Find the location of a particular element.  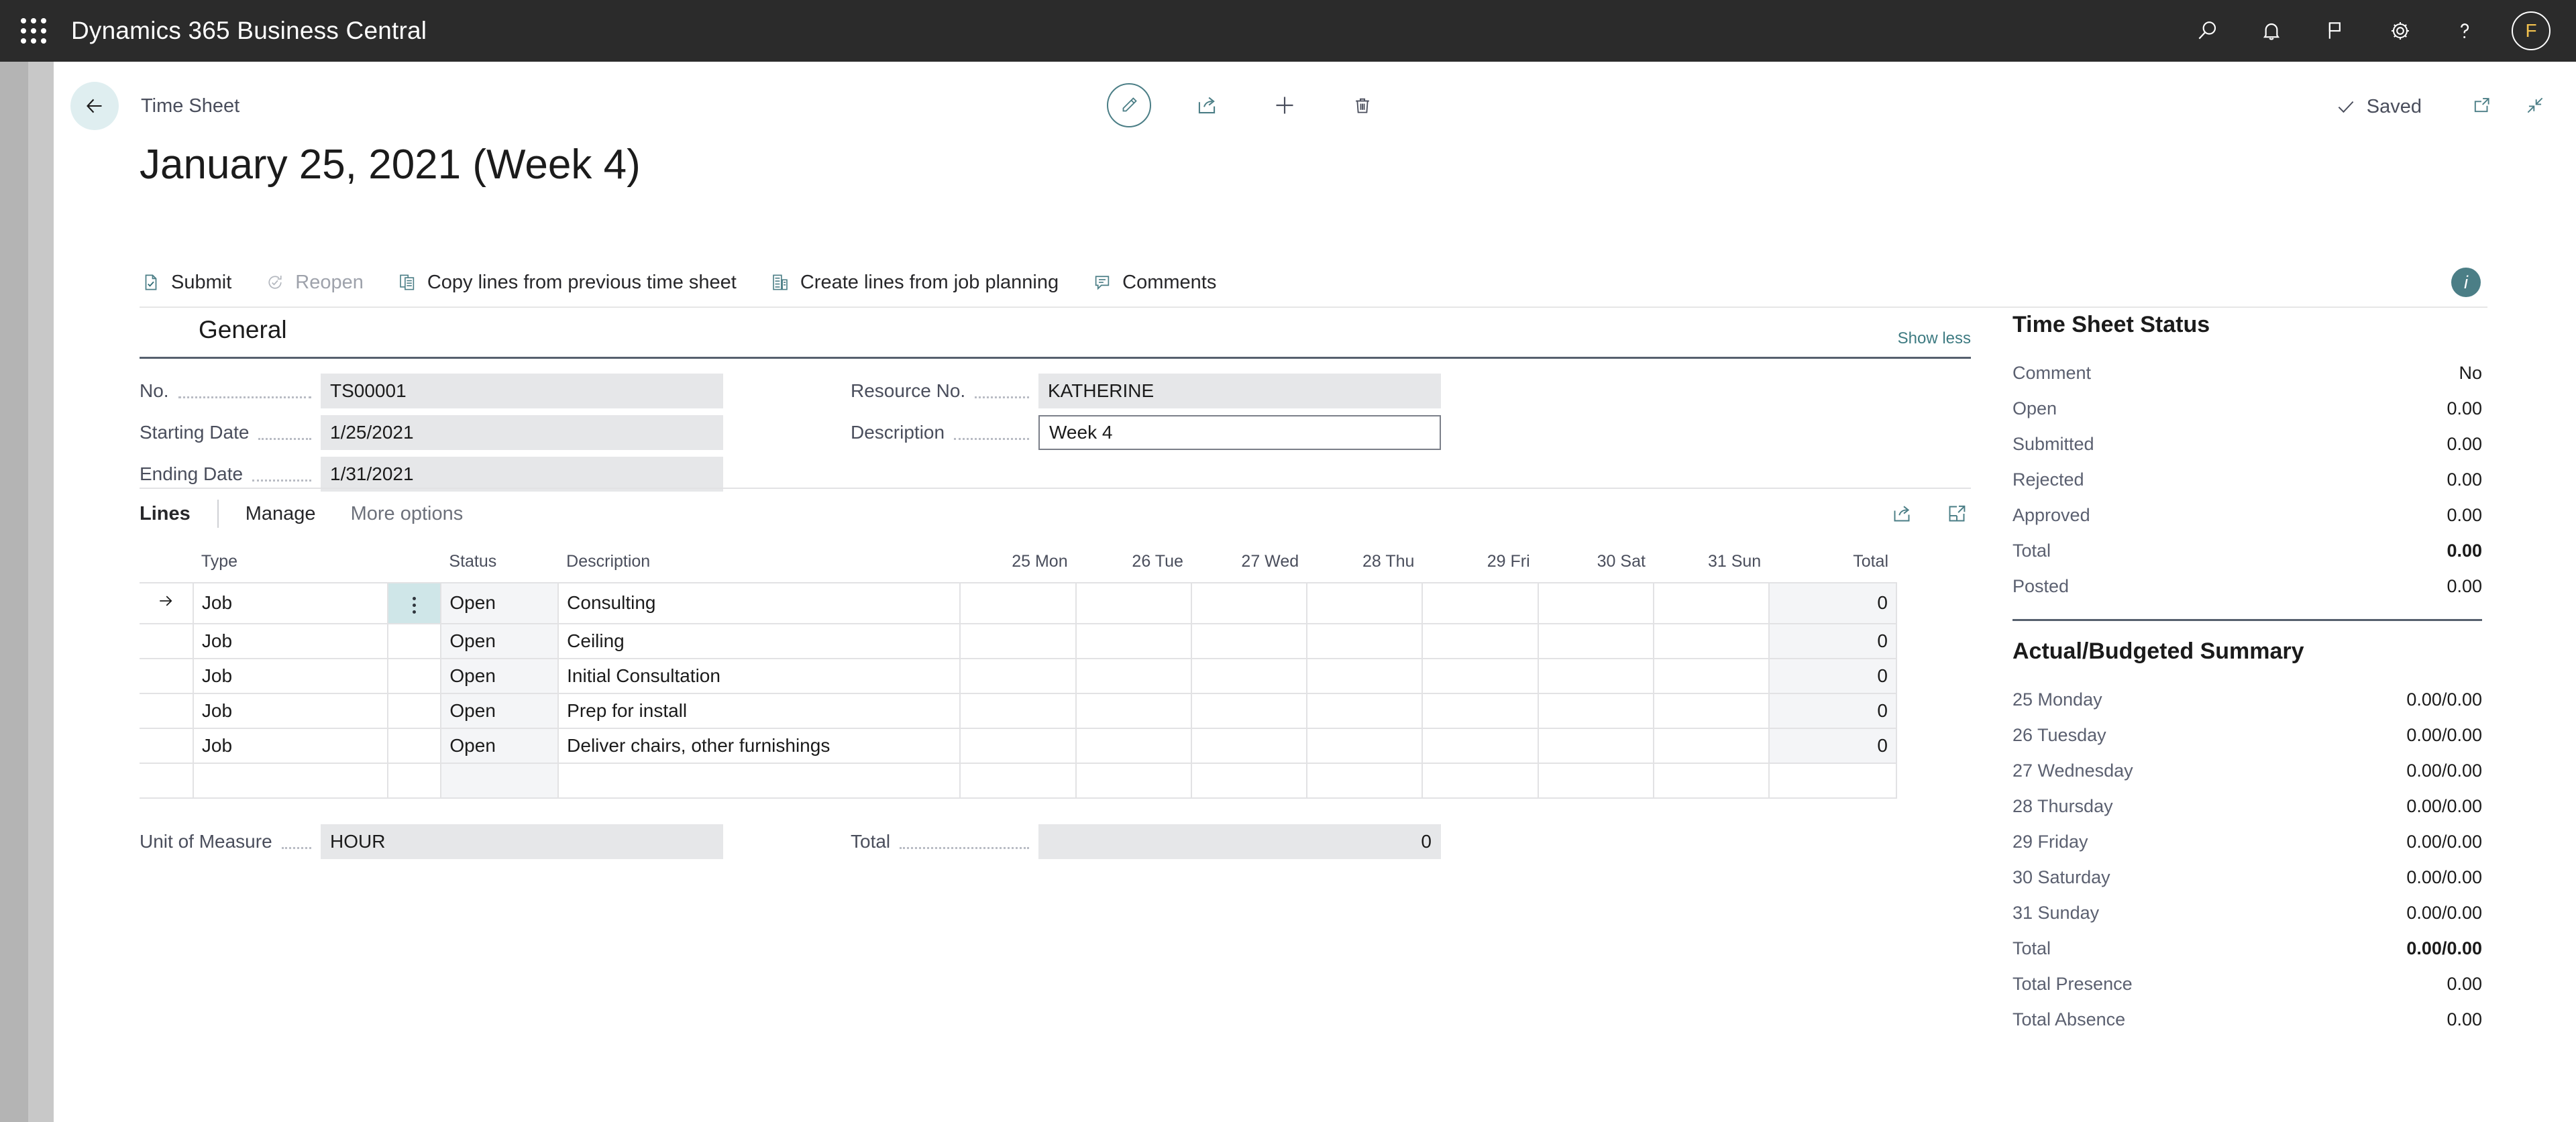

action-reopen: Reopen is located at coordinates (314, 282).